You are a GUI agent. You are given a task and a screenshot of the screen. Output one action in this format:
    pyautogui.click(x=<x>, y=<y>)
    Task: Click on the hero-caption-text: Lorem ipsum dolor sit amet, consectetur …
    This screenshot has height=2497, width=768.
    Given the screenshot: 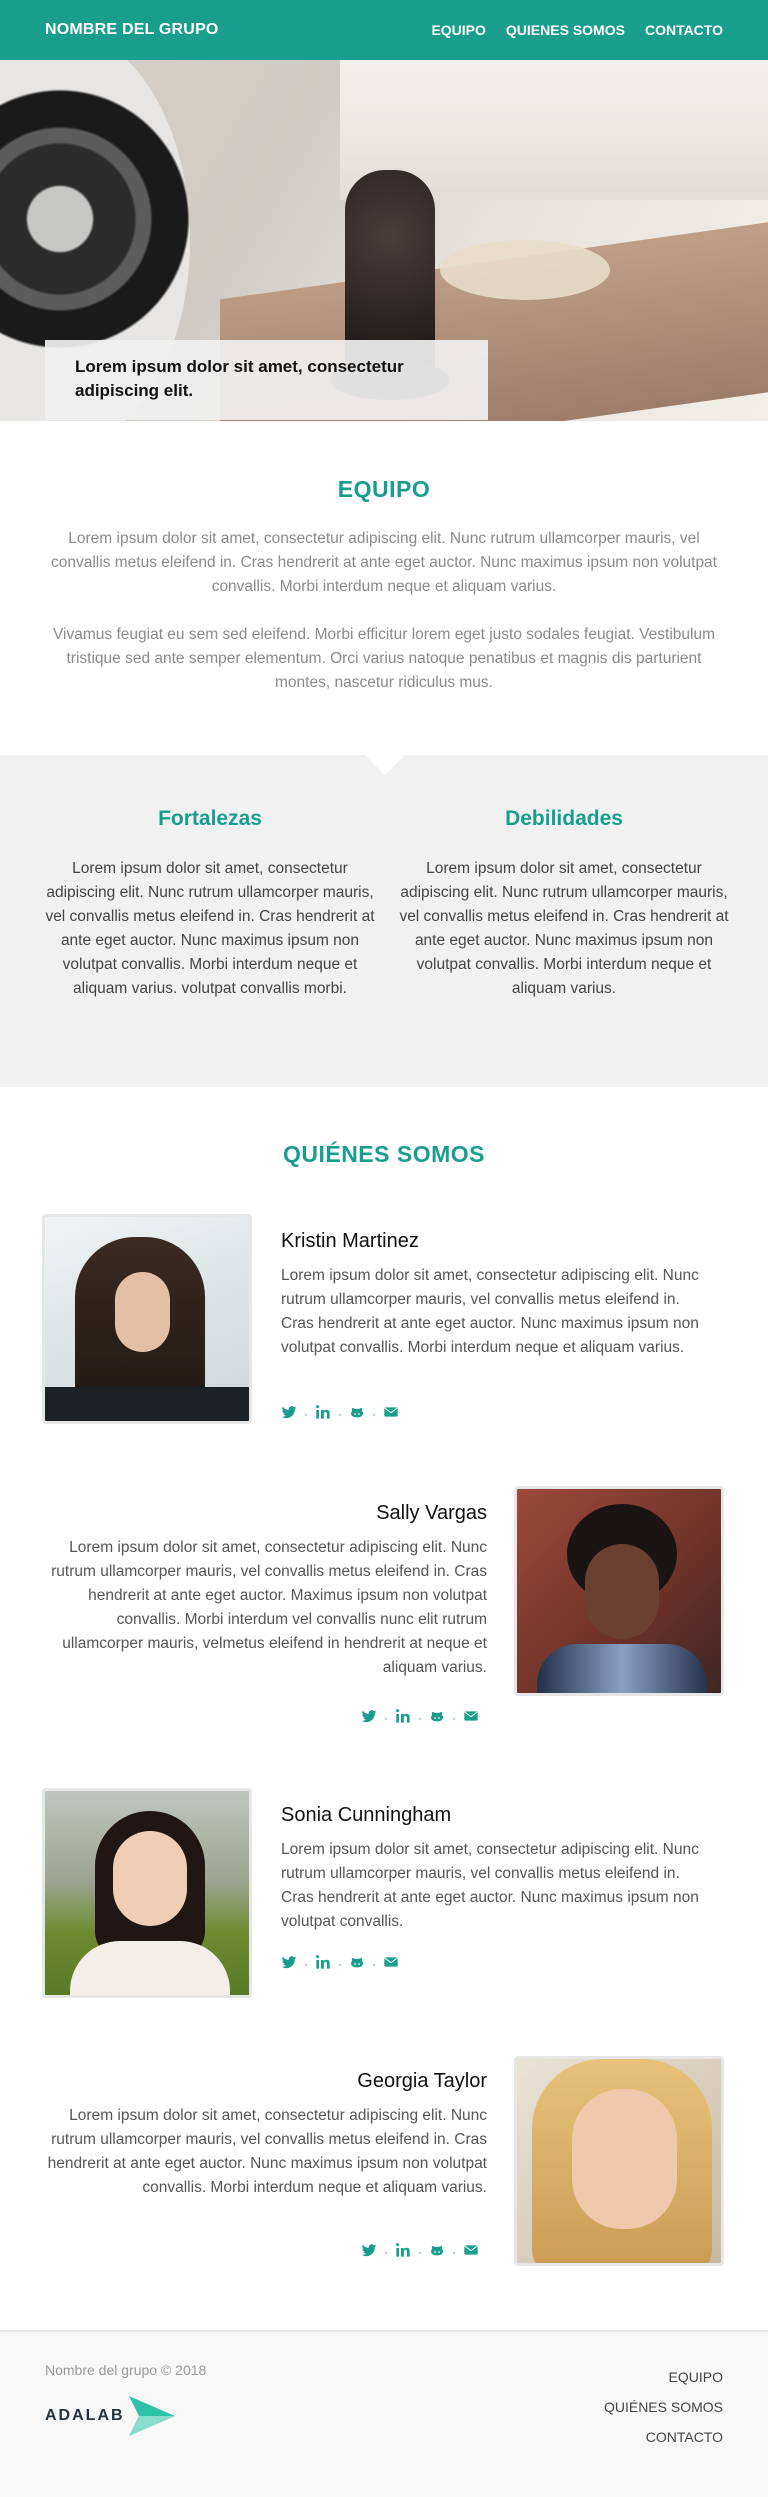 What is the action you would take?
    pyautogui.click(x=239, y=378)
    